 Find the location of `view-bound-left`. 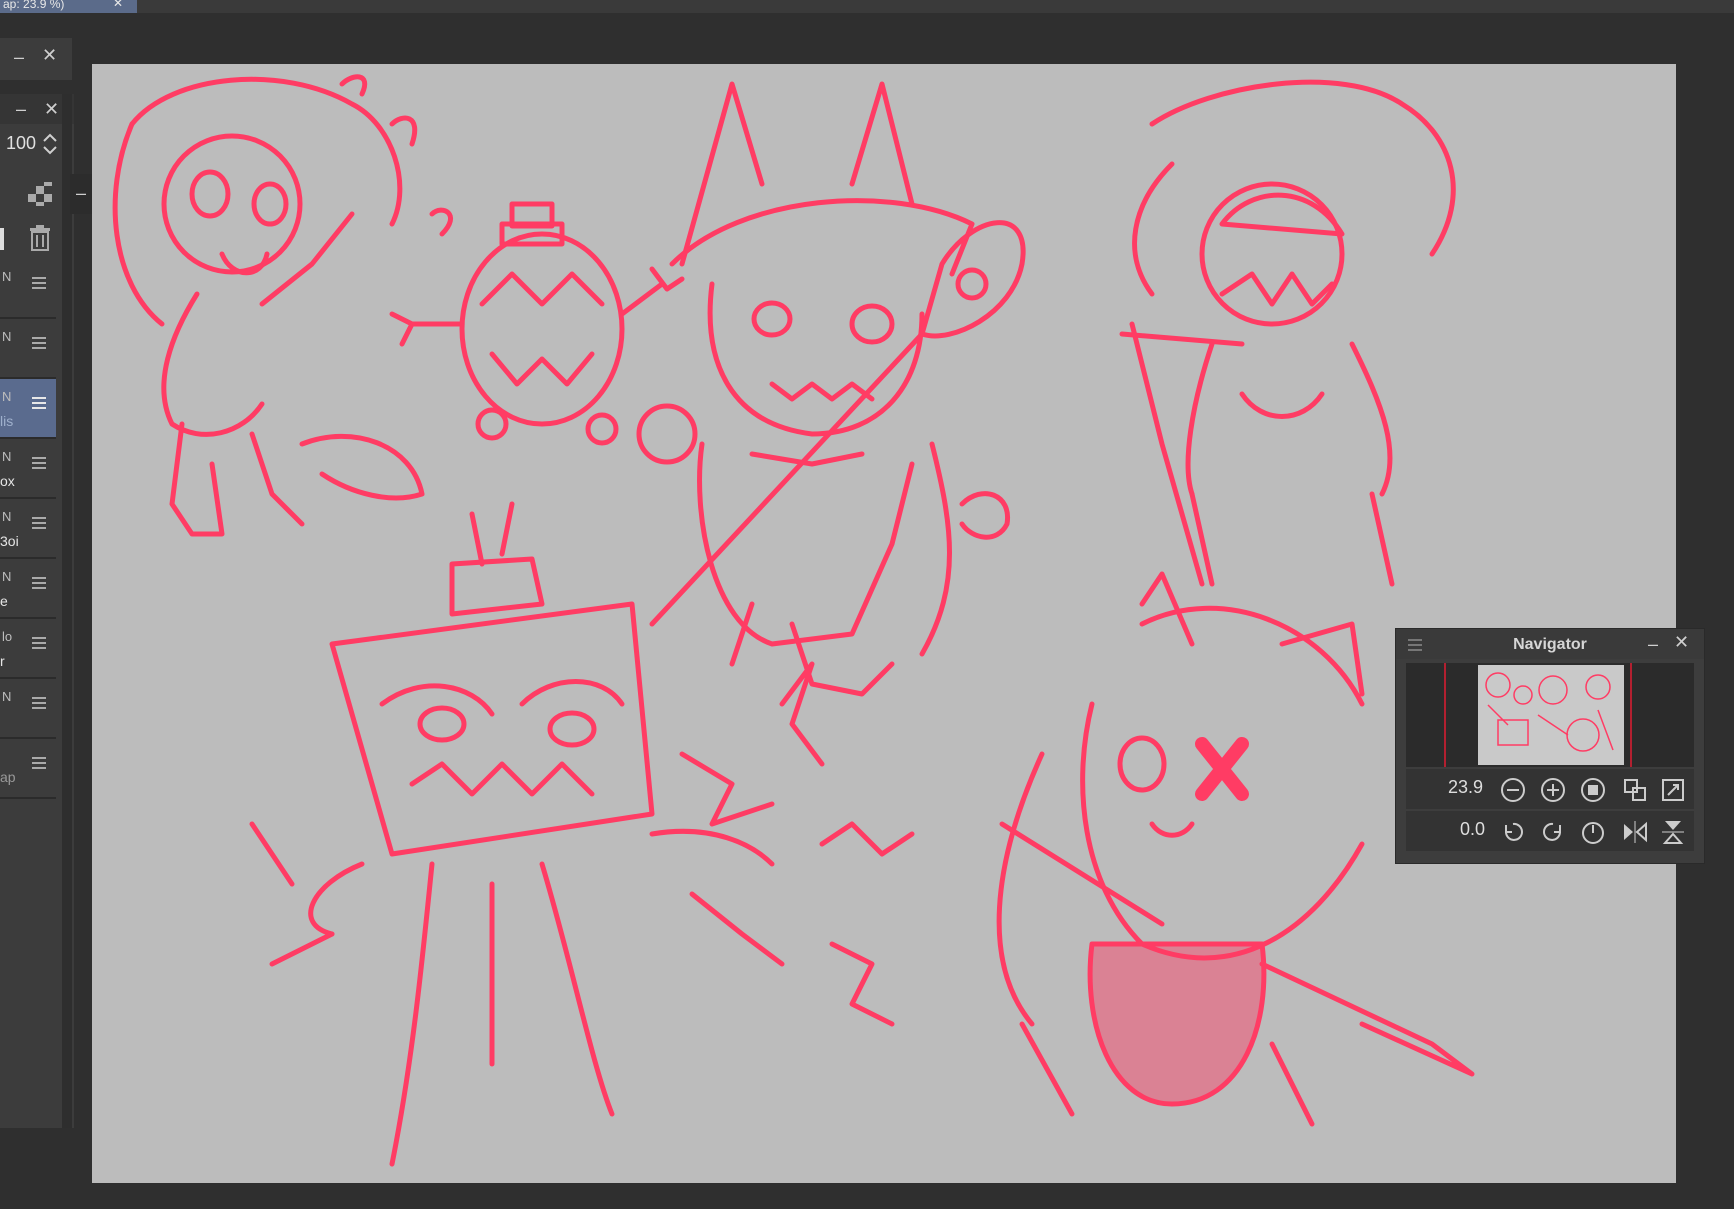

view-bound-left is located at coordinates (1445, 715).